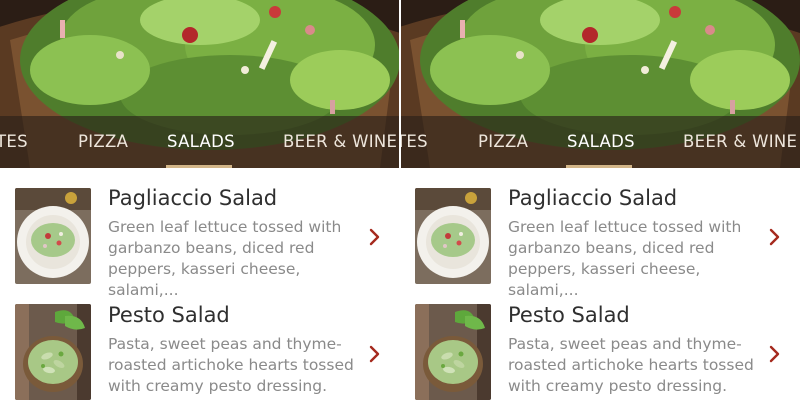 This screenshot has height=400, width=800. I want to click on screen-divider, so click(400, 200).